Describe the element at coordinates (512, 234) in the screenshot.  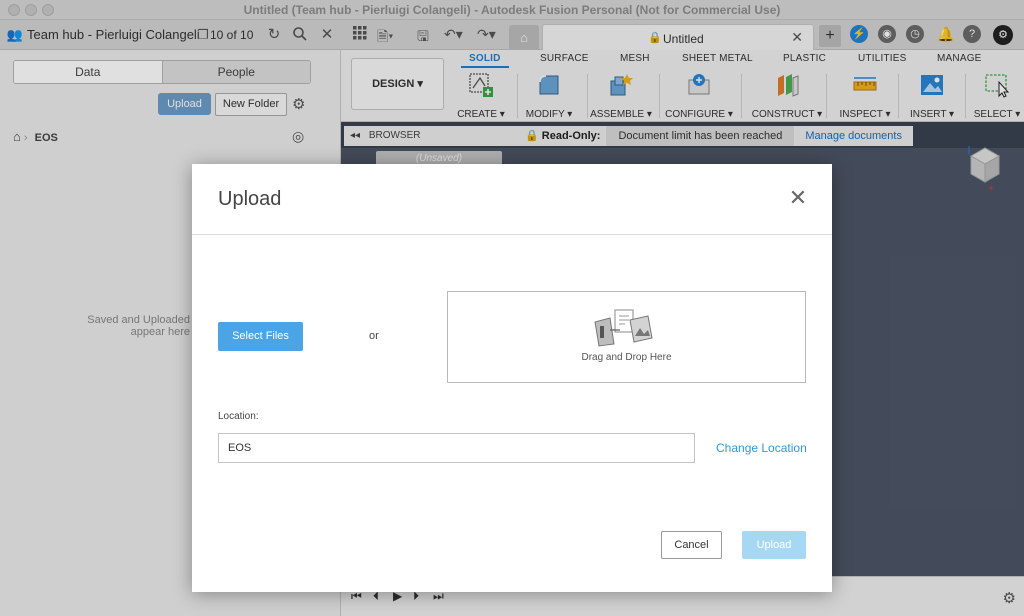
I see `dialog-divider` at that location.